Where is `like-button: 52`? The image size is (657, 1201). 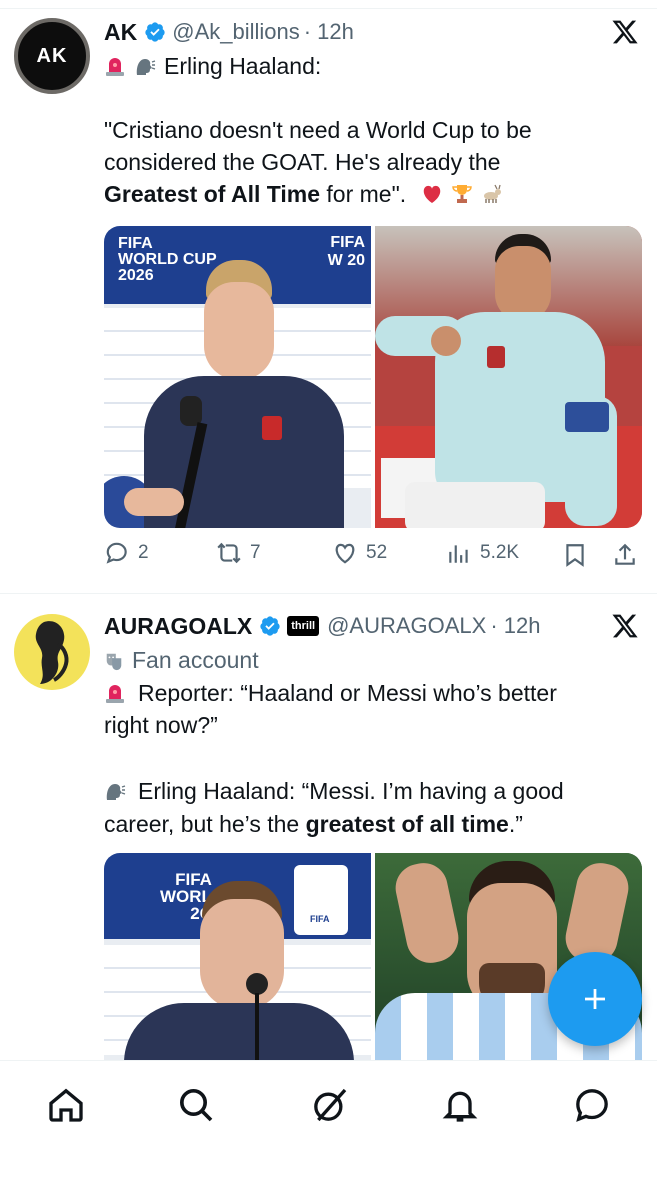 like-button: 52 is located at coordinates (359, 553).